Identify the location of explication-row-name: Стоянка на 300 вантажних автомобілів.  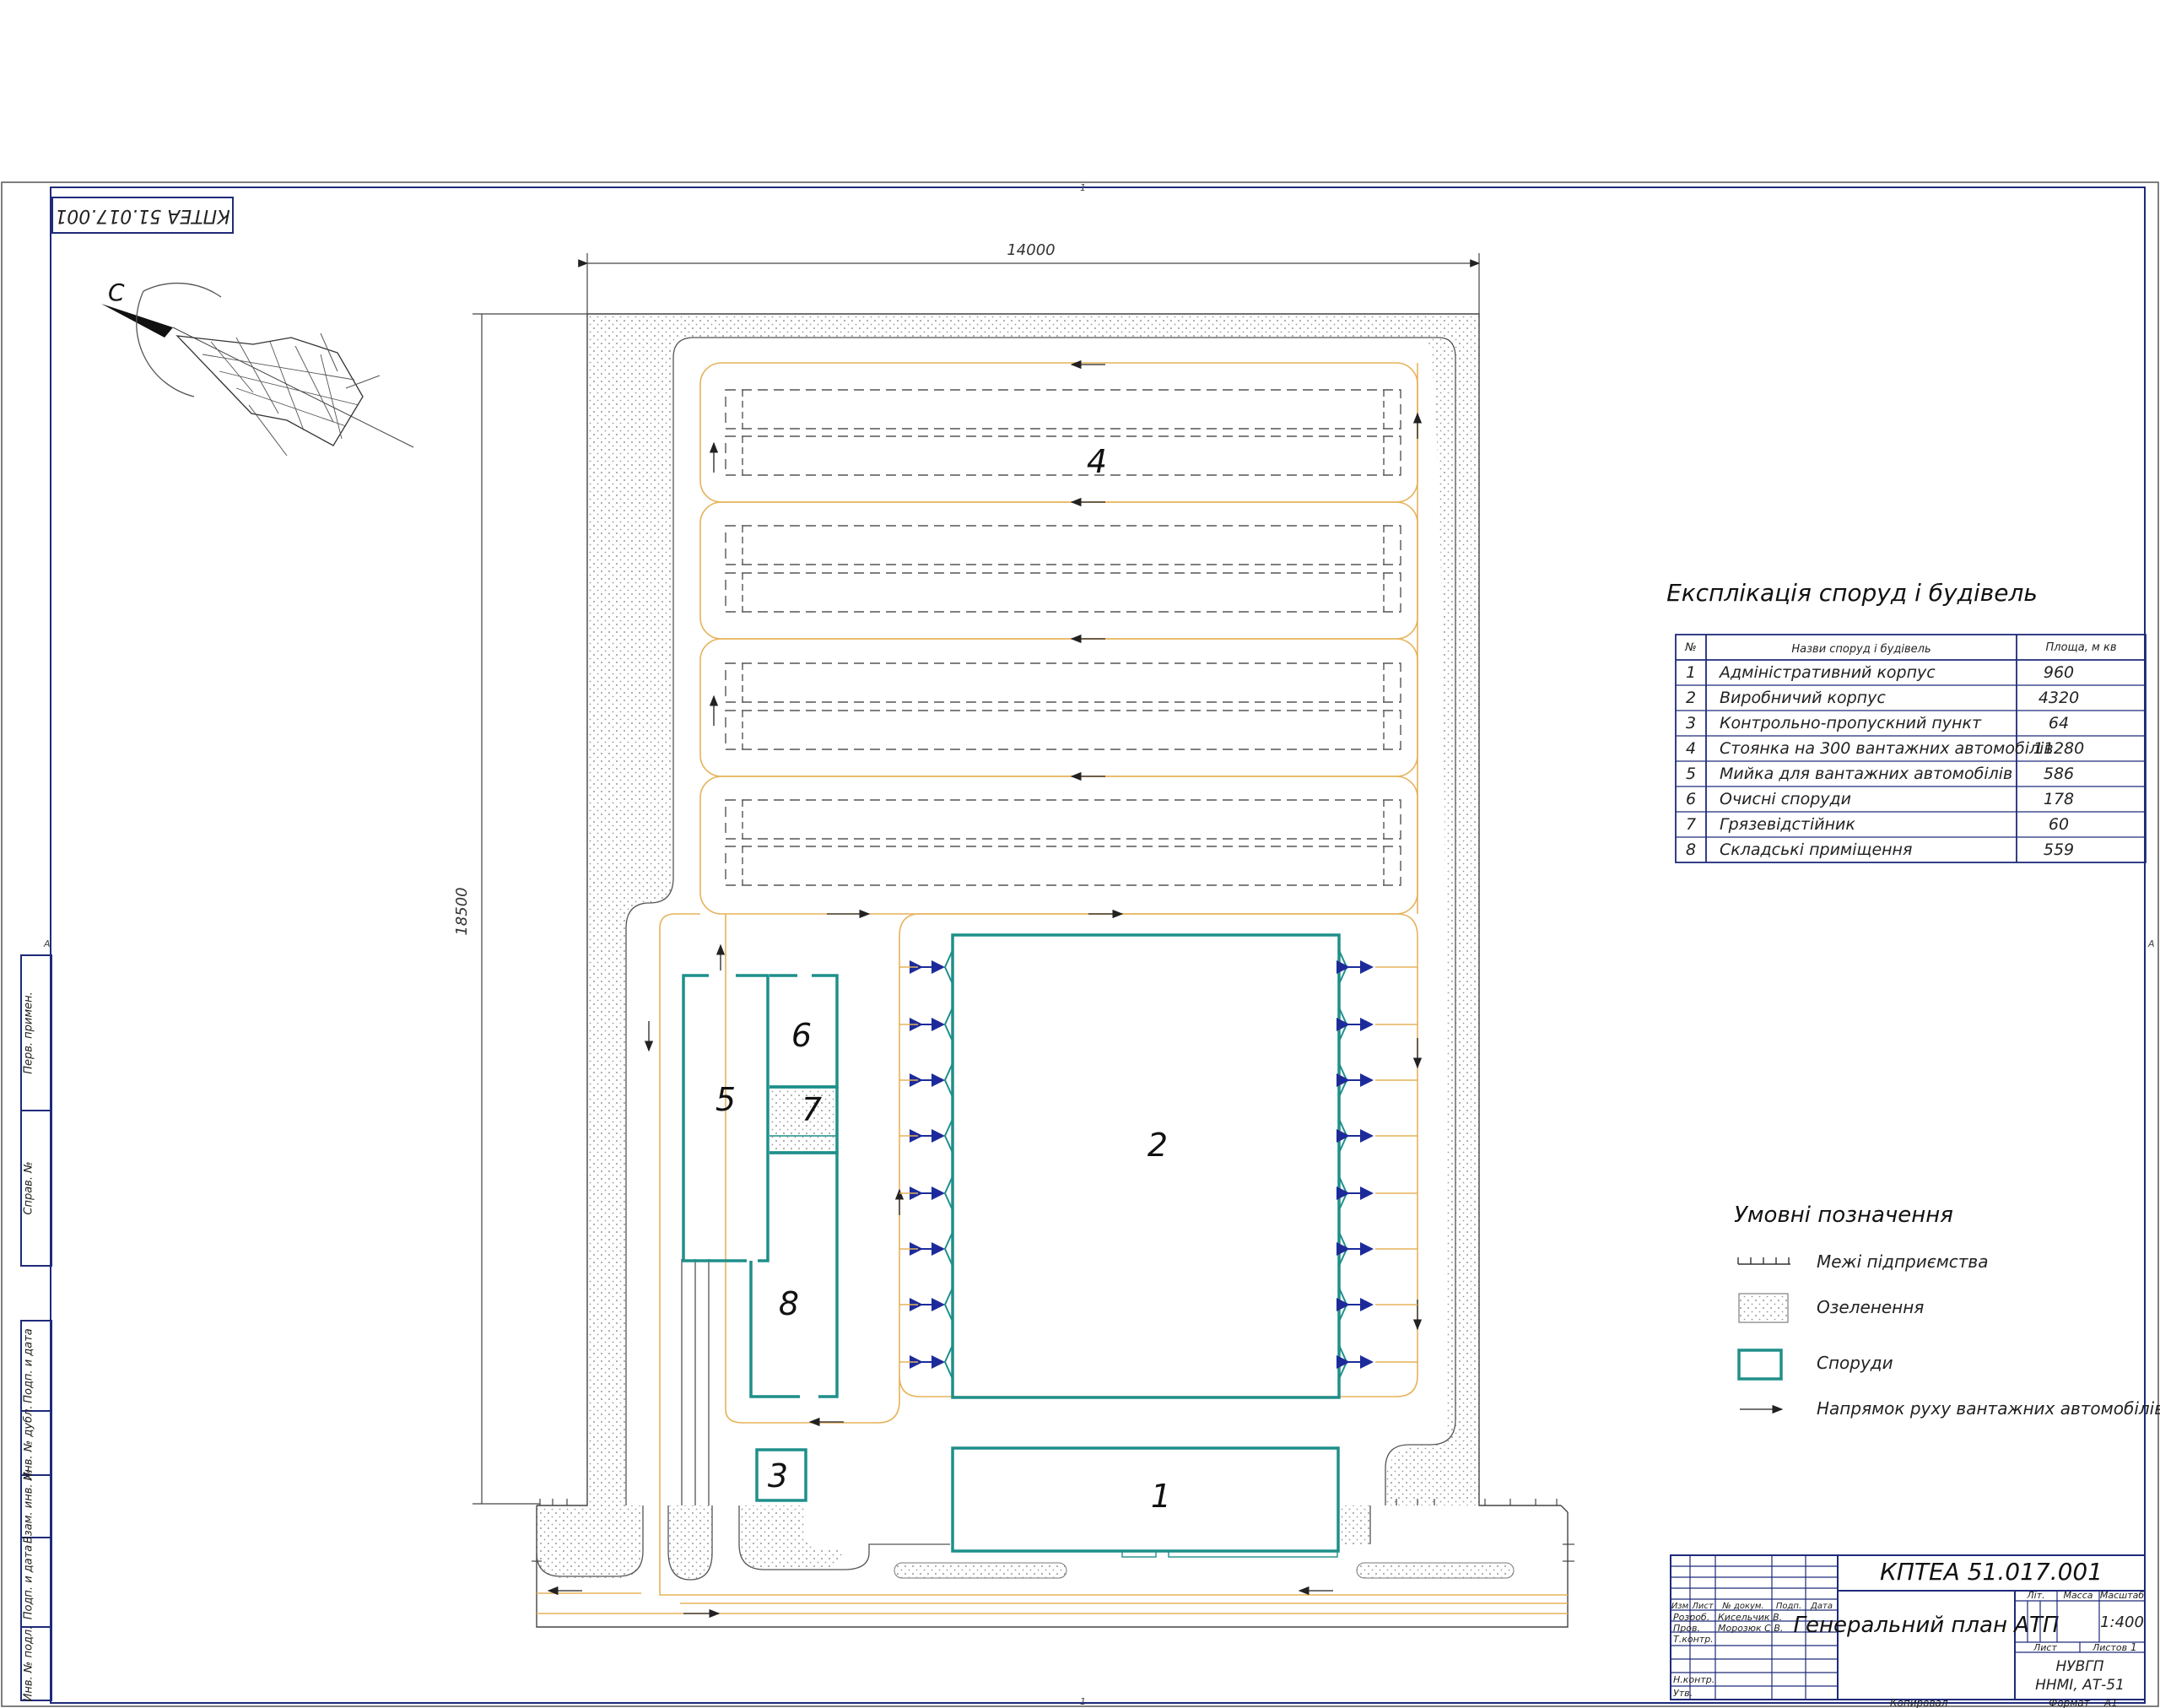
(1887, 748).